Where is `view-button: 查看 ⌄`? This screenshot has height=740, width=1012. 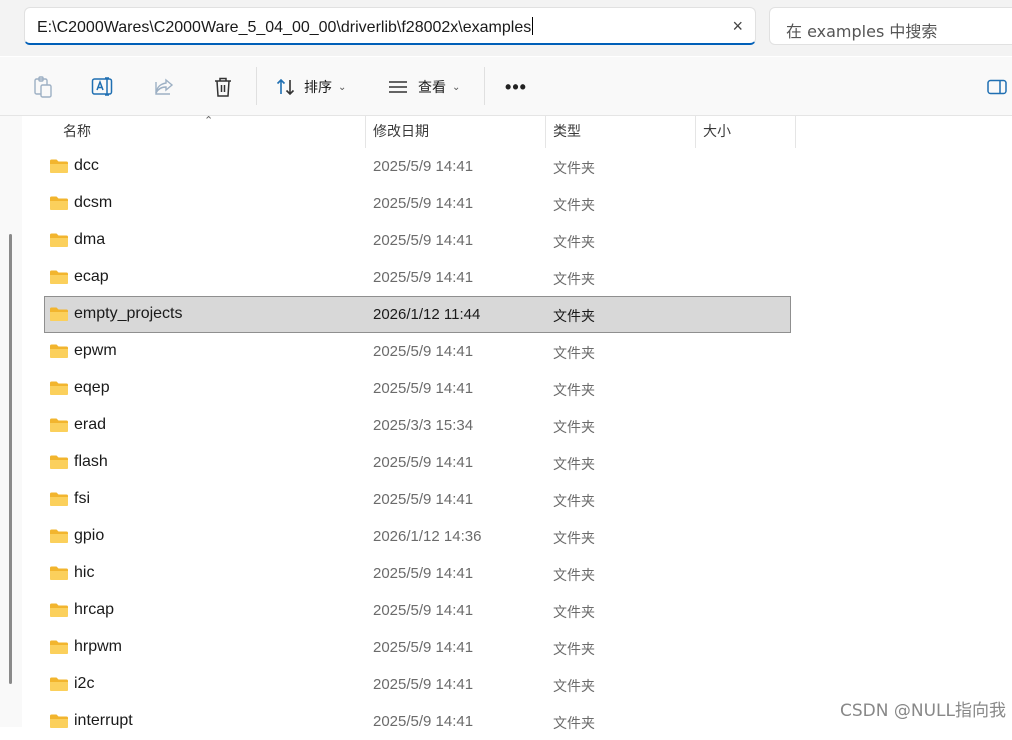
view-button: 查看 ⌄ is located at coordinates (424, 87).